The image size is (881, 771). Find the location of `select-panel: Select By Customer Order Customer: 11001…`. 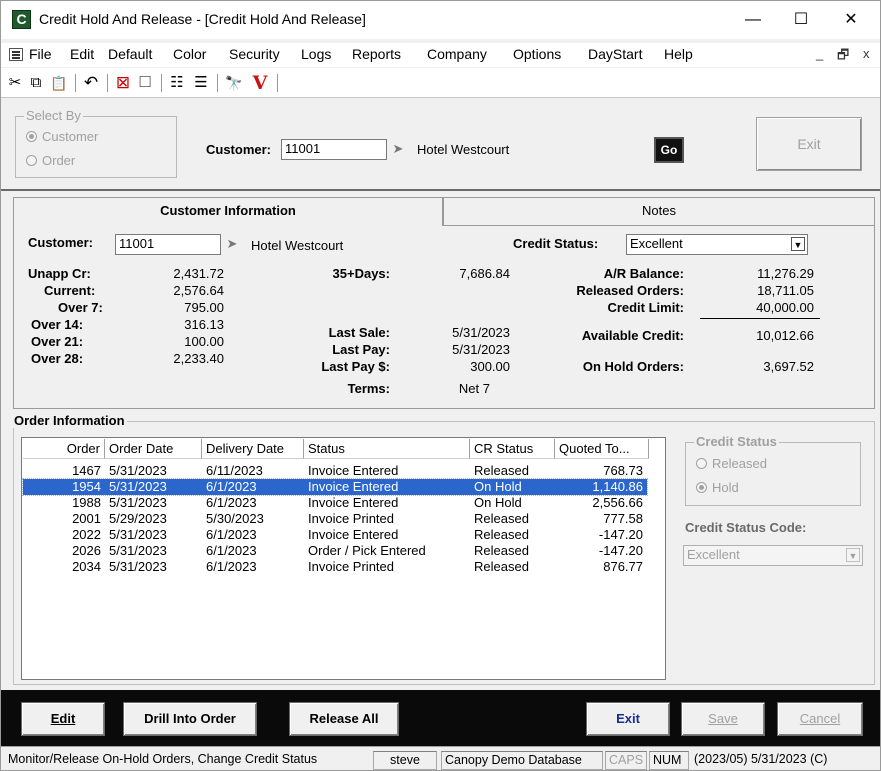

select-panel: Select By Customer Order Customer: 11001… is located at coordinates (440, 145).